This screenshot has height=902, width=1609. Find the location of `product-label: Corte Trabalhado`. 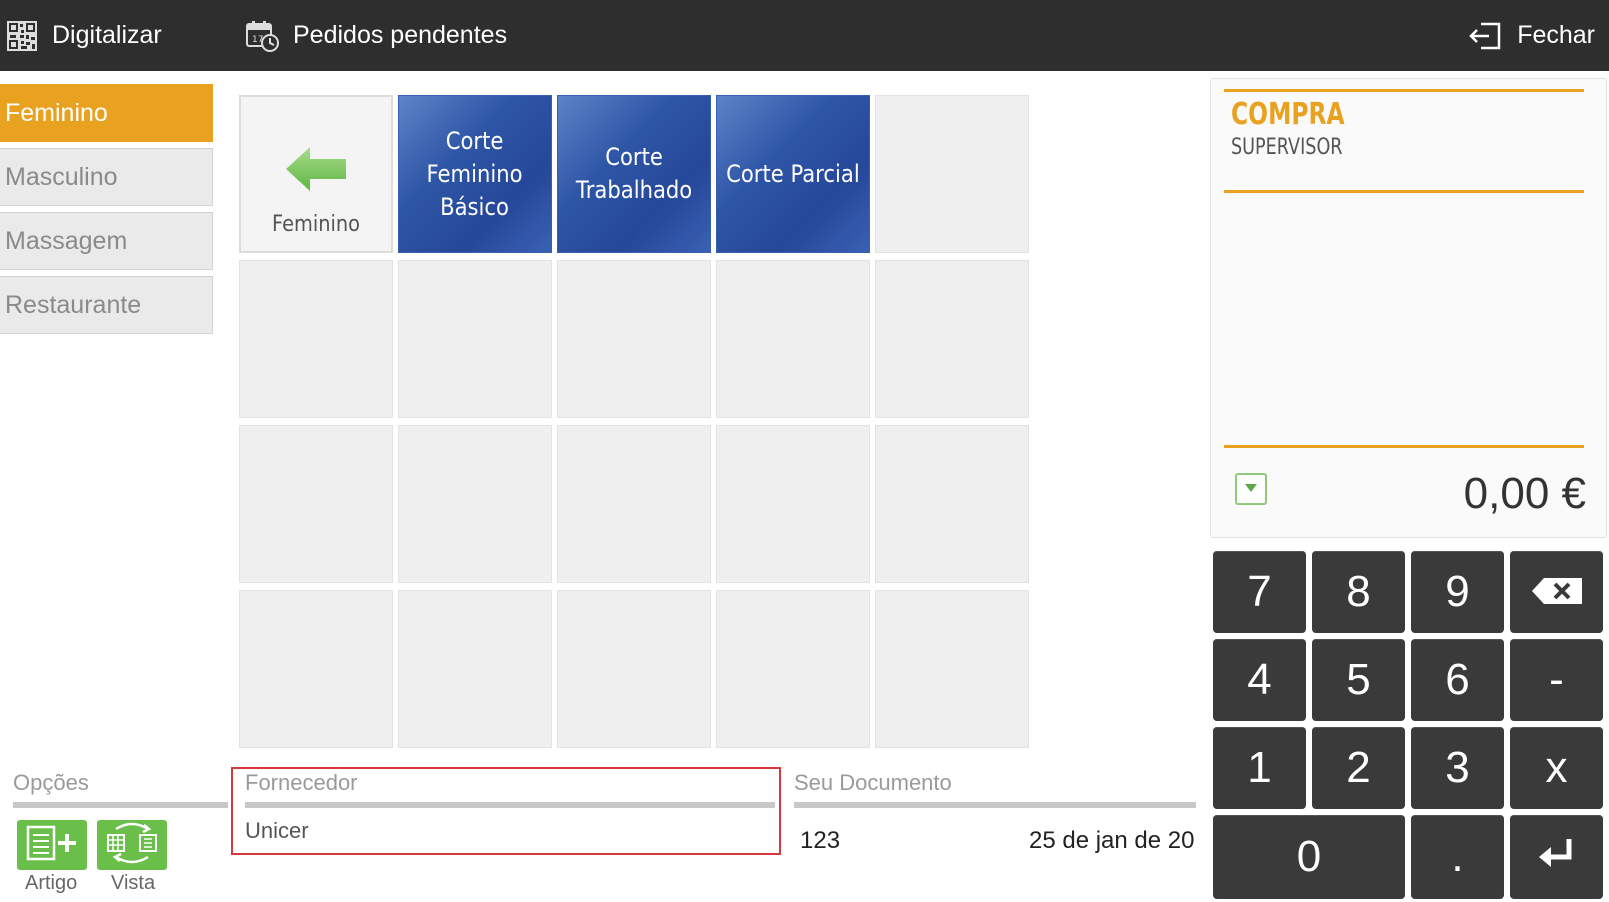

product-label: Corte Trabalhado is located at coordinates (634, 173).